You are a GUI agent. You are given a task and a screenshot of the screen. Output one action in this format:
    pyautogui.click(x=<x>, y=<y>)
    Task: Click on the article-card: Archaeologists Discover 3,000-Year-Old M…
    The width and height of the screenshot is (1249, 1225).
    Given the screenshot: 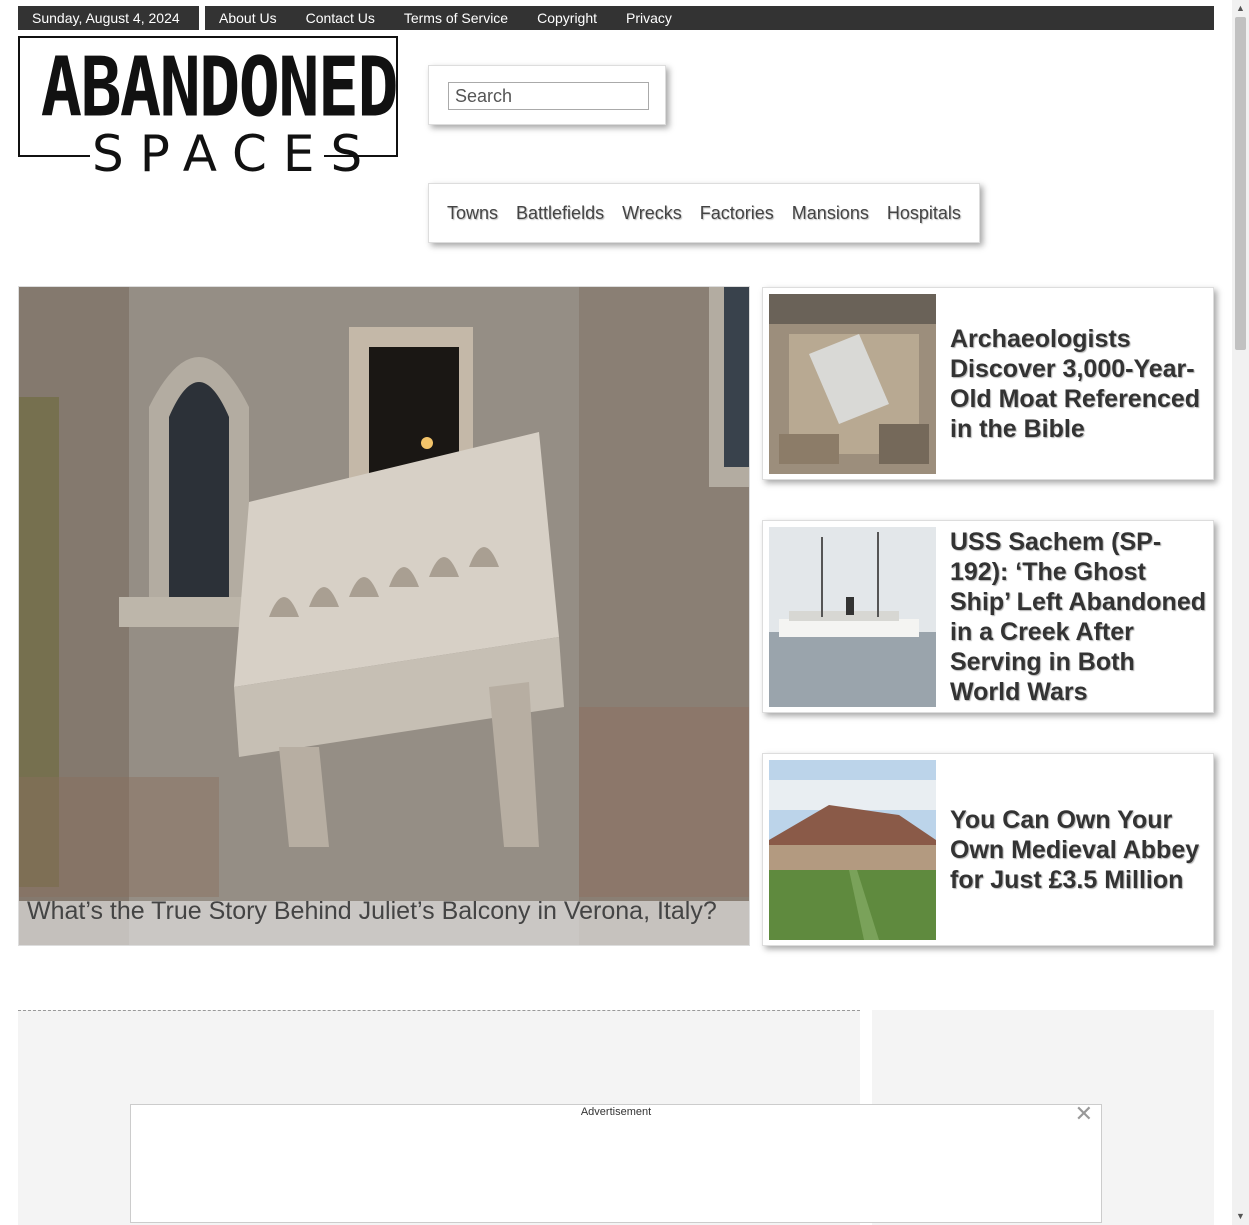 What is the action you would take?
    pyautogui.click(x=988, y=383)
    